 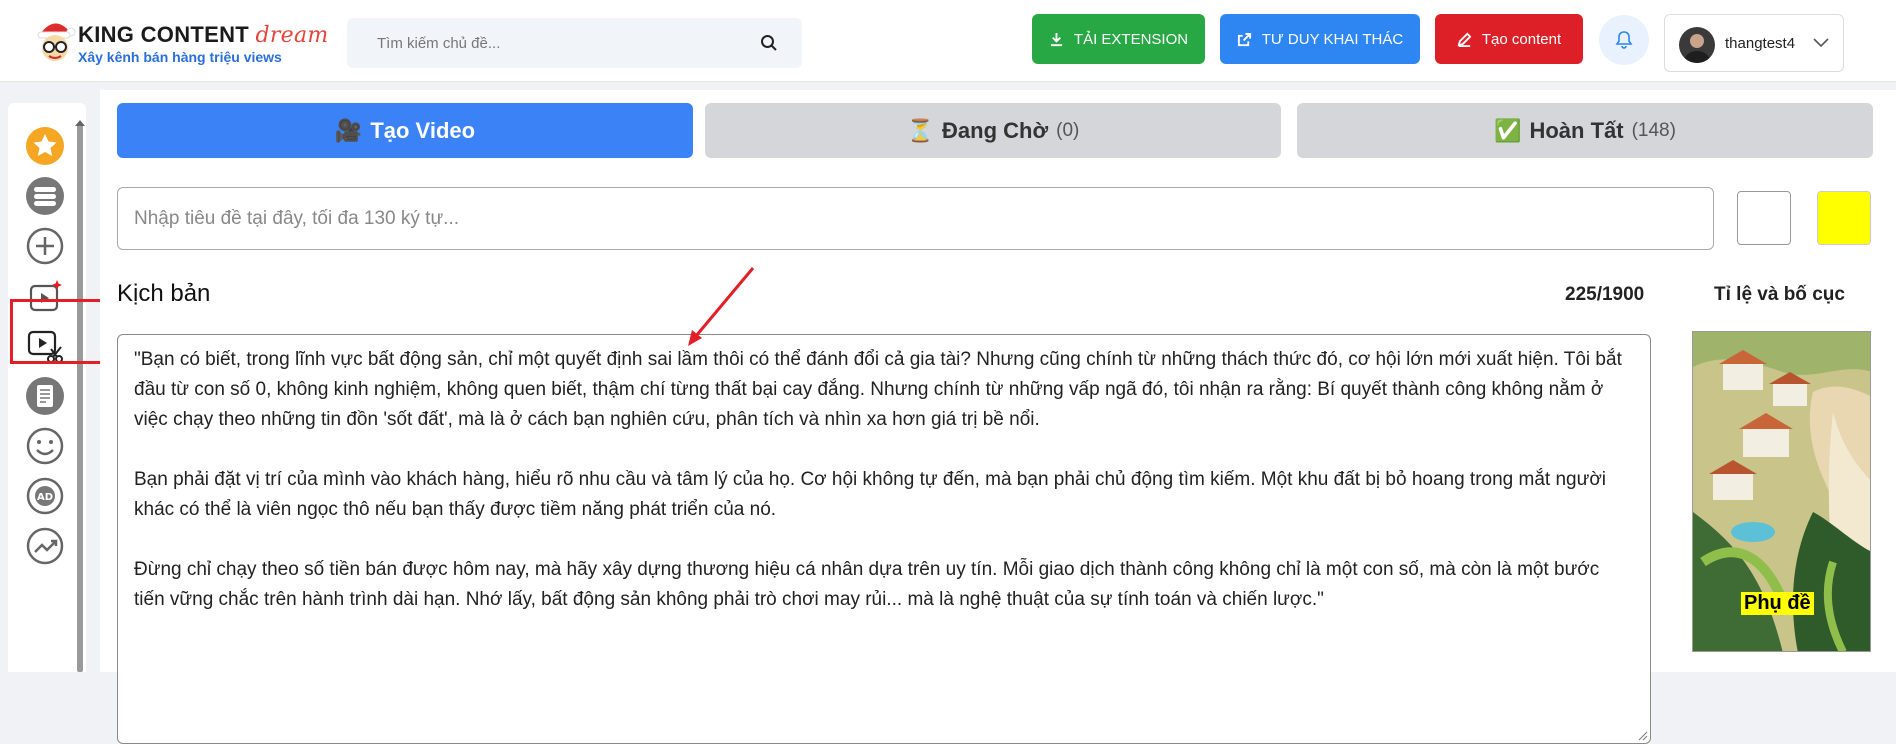 I want to click on pencil-icon, so click(x=1464, y=39).